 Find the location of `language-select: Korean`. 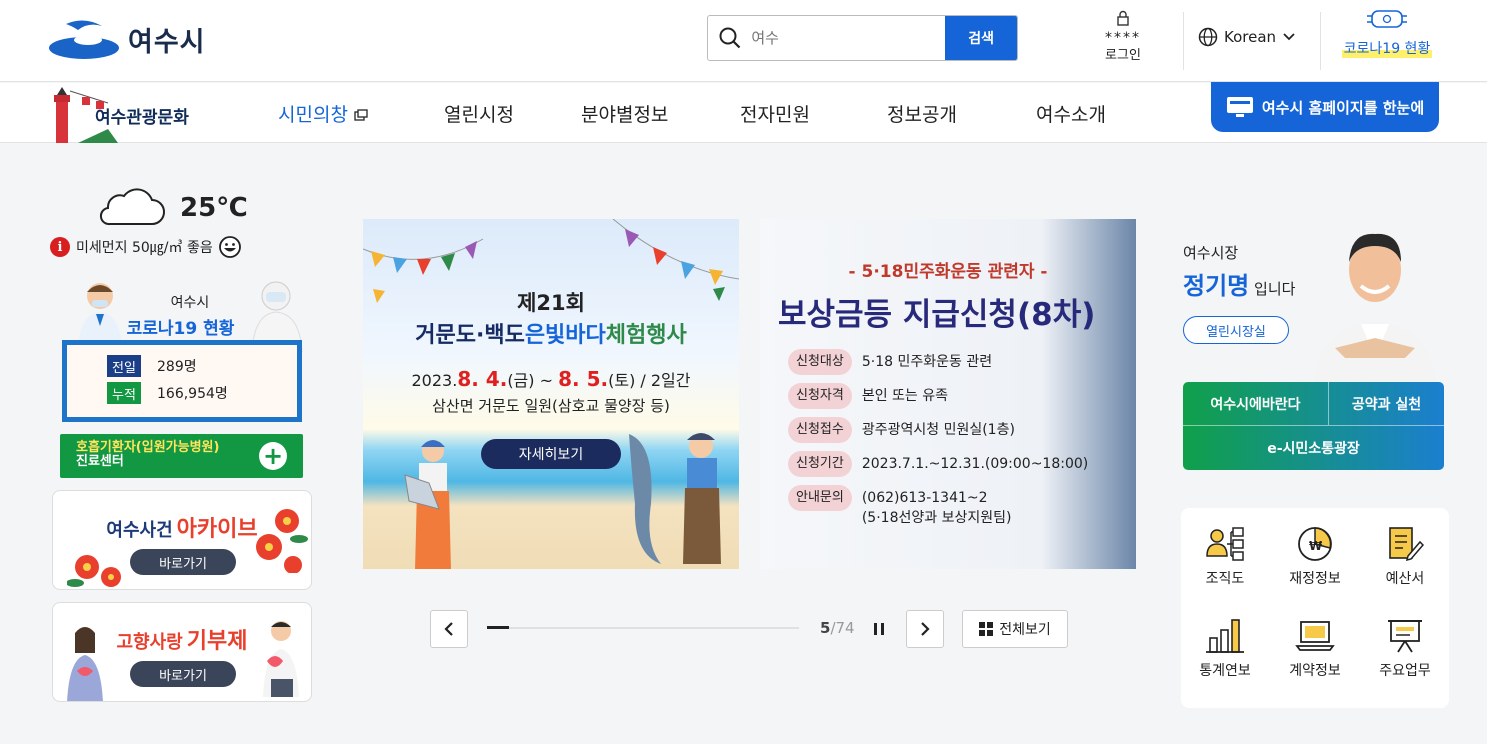

language-select: Korean is located at coordinates (1247, 37).